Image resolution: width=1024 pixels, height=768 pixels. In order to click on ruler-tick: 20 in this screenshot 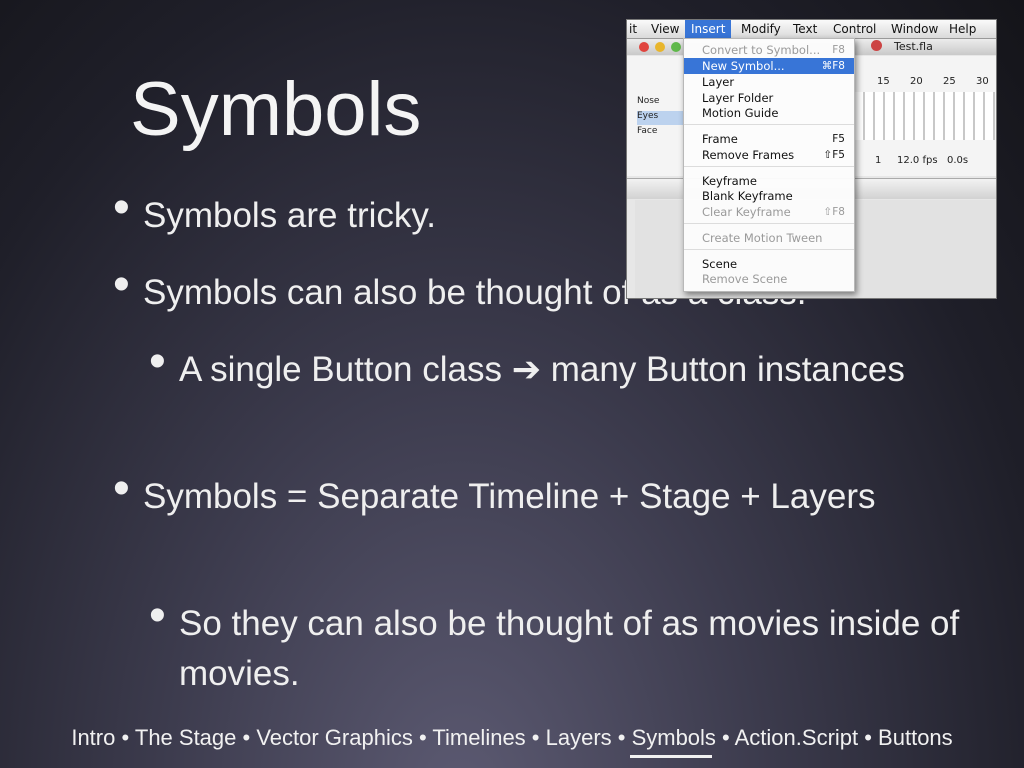, I will do `click(916, 81)`.